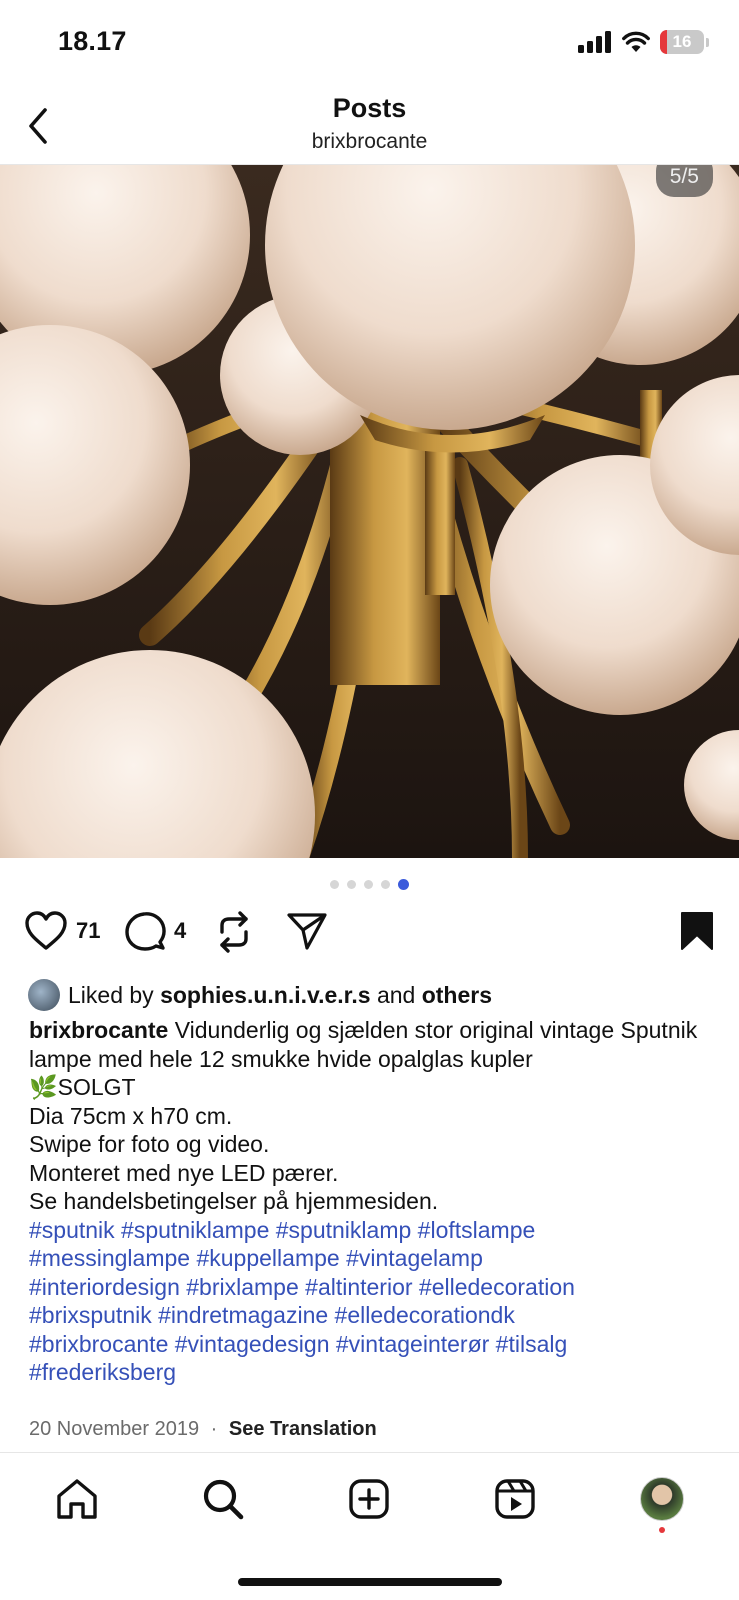 The height and width of the screenshot is (1600, 739). What do you see at coordinates (369, 127) in the screenshot?
I see `header: Posts brixbrocante` at bounding box center [369, 127].